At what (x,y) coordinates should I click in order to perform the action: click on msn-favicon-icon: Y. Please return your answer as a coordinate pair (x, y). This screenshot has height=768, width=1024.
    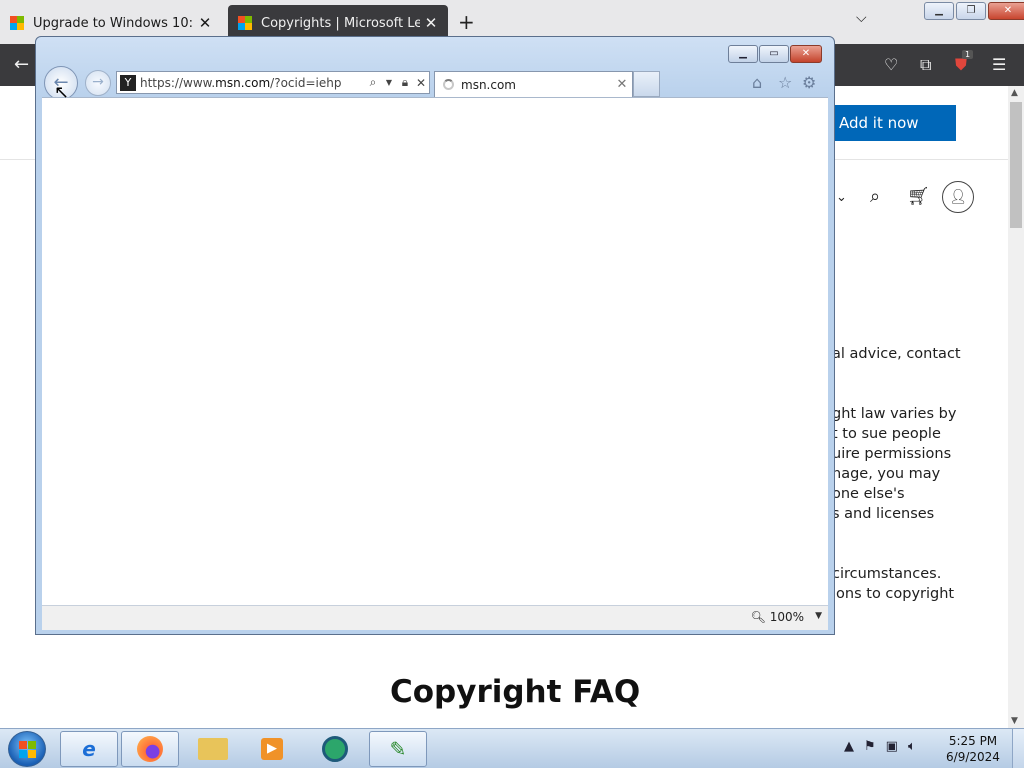
    Looking at the image, I should click on (128, 82).